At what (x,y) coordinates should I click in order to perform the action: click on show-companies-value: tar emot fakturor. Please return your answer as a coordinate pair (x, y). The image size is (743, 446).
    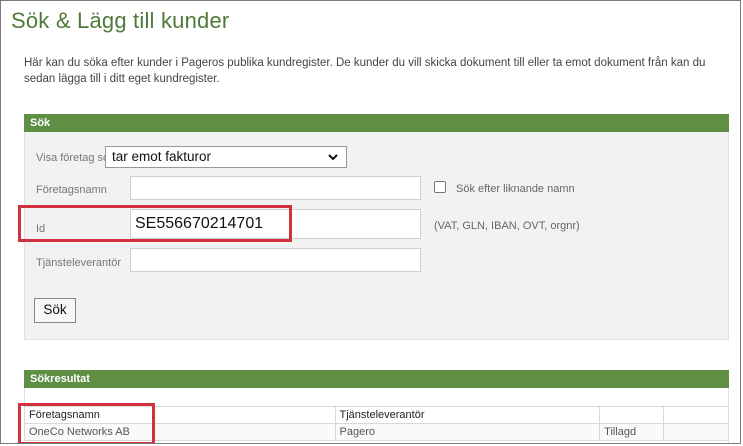
    Looking at the image, I should click on (162, 156).